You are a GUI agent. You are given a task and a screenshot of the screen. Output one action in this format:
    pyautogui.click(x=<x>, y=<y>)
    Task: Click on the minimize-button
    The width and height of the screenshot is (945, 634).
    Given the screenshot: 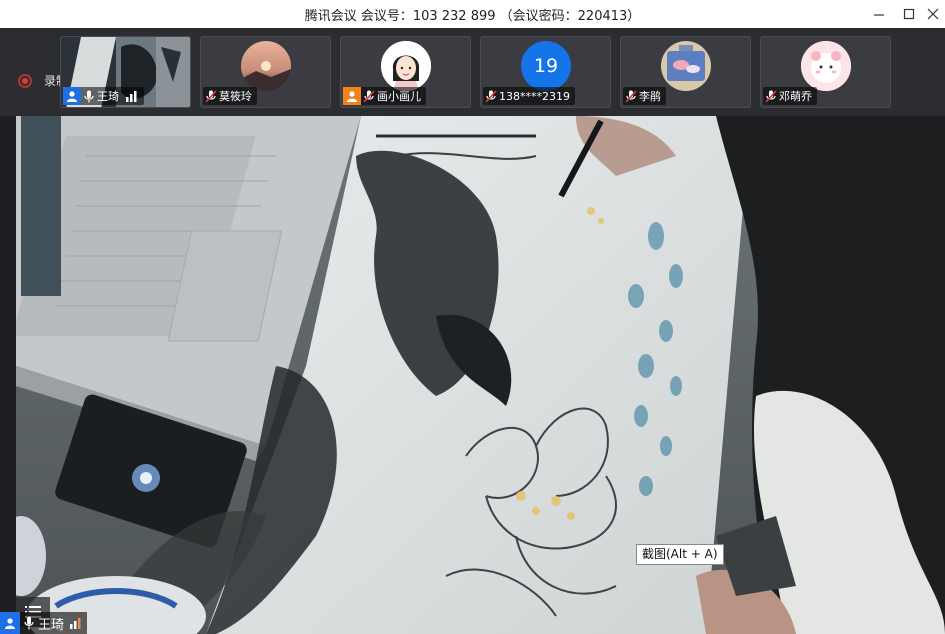 What is the action you would take?
    pyautogui.click(x=879, y=14)
    